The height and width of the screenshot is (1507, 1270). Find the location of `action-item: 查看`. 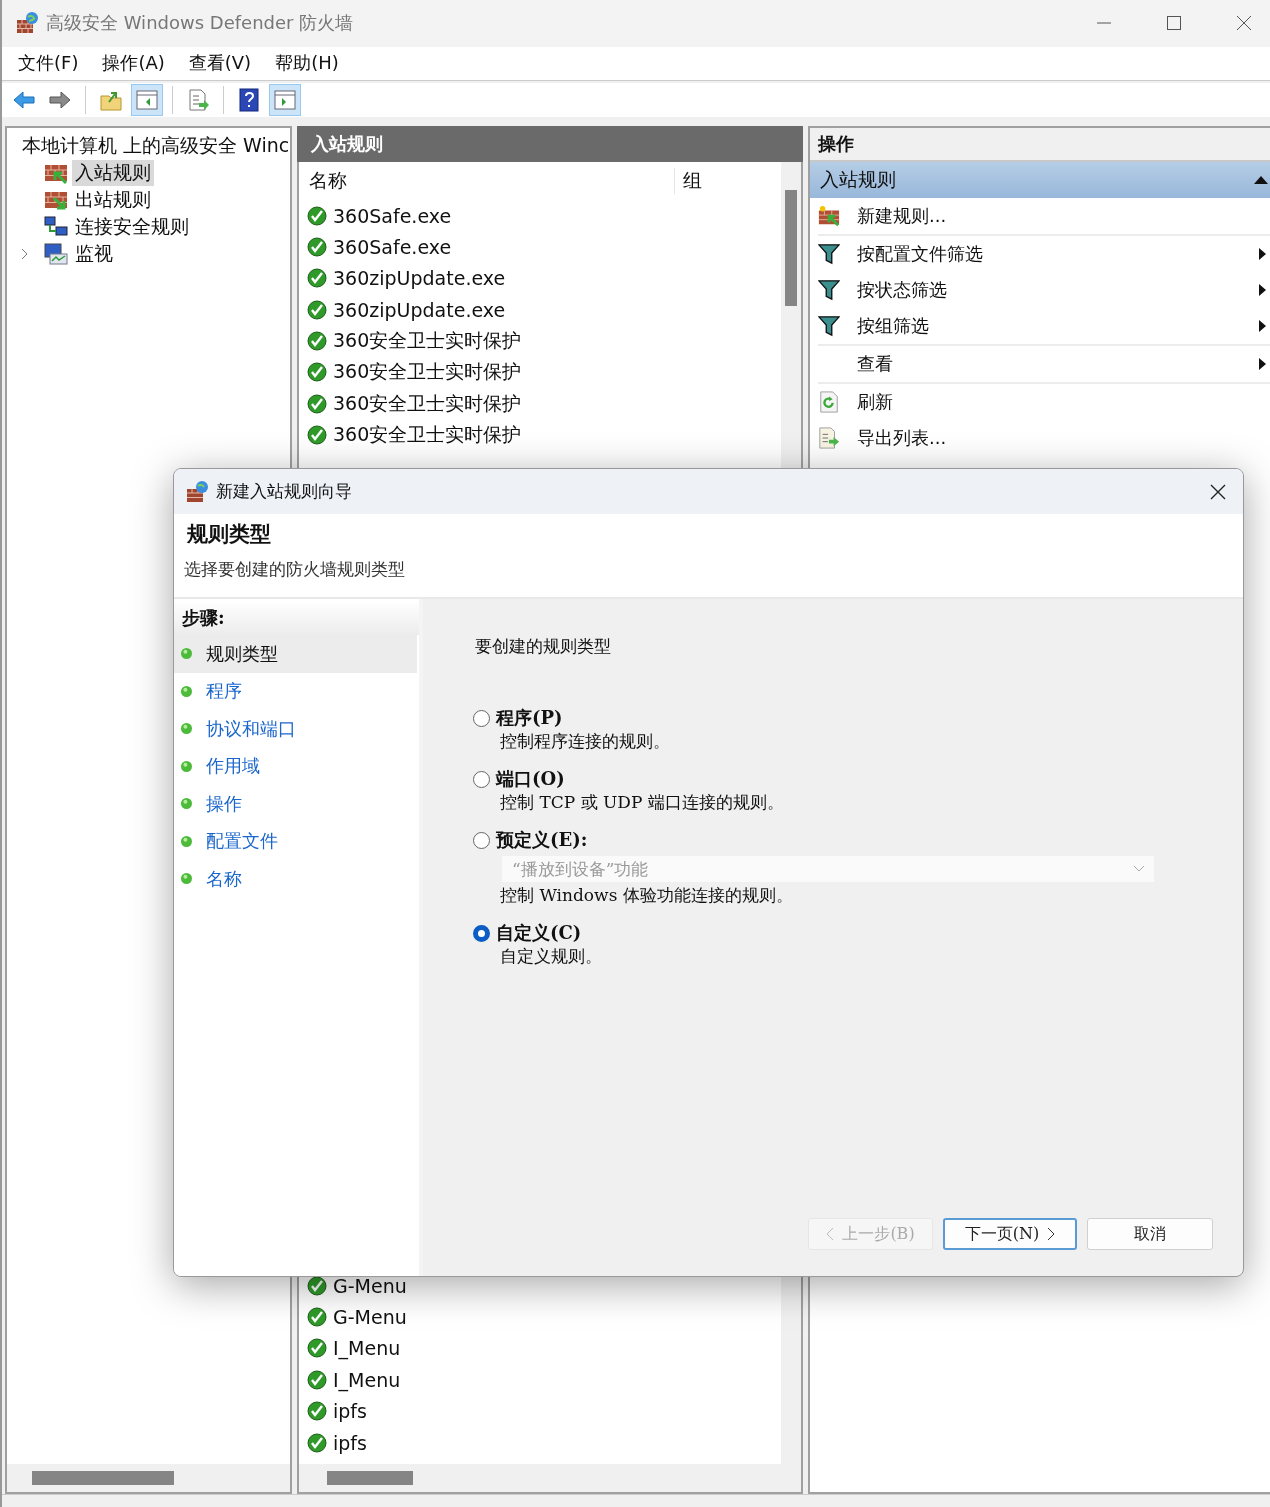

action-item: 查看 is located at coordinates (1044, 362).